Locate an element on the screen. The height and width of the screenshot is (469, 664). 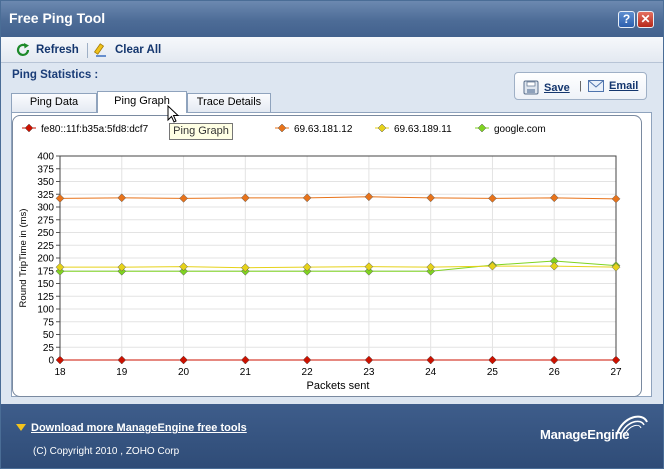
y-tick-label: 275 is located at coordinates (45, 220).